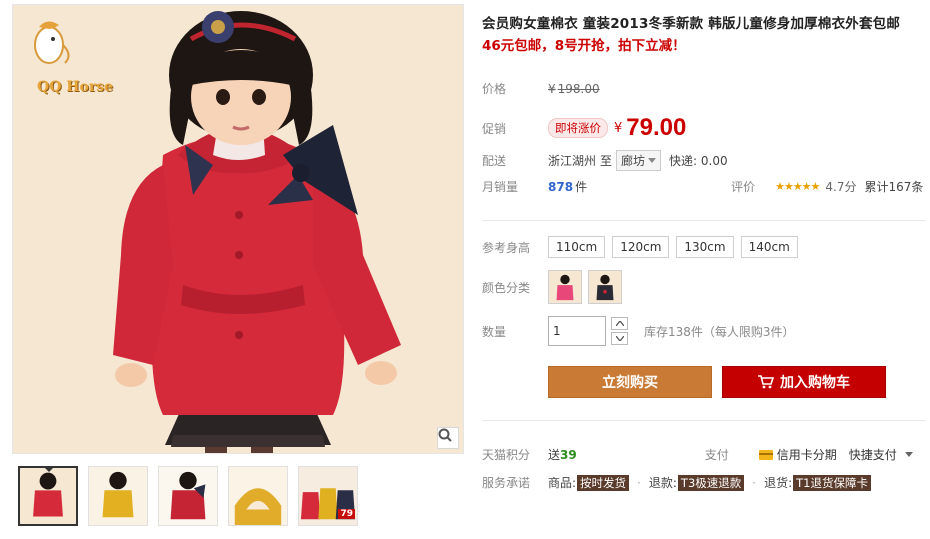  I want to click on rating-score: 4.7分, so click(841, 187).